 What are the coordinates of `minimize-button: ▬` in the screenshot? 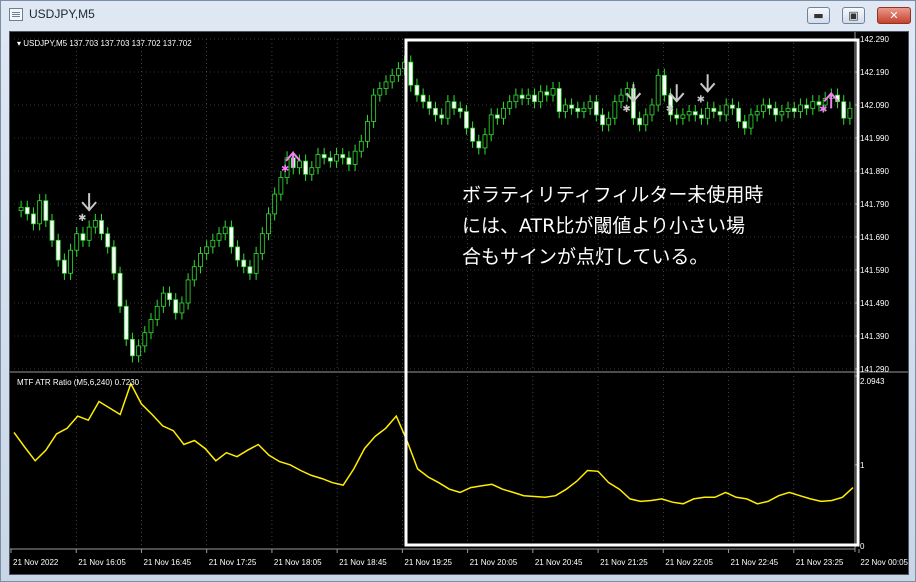 It's located at (818, 15).